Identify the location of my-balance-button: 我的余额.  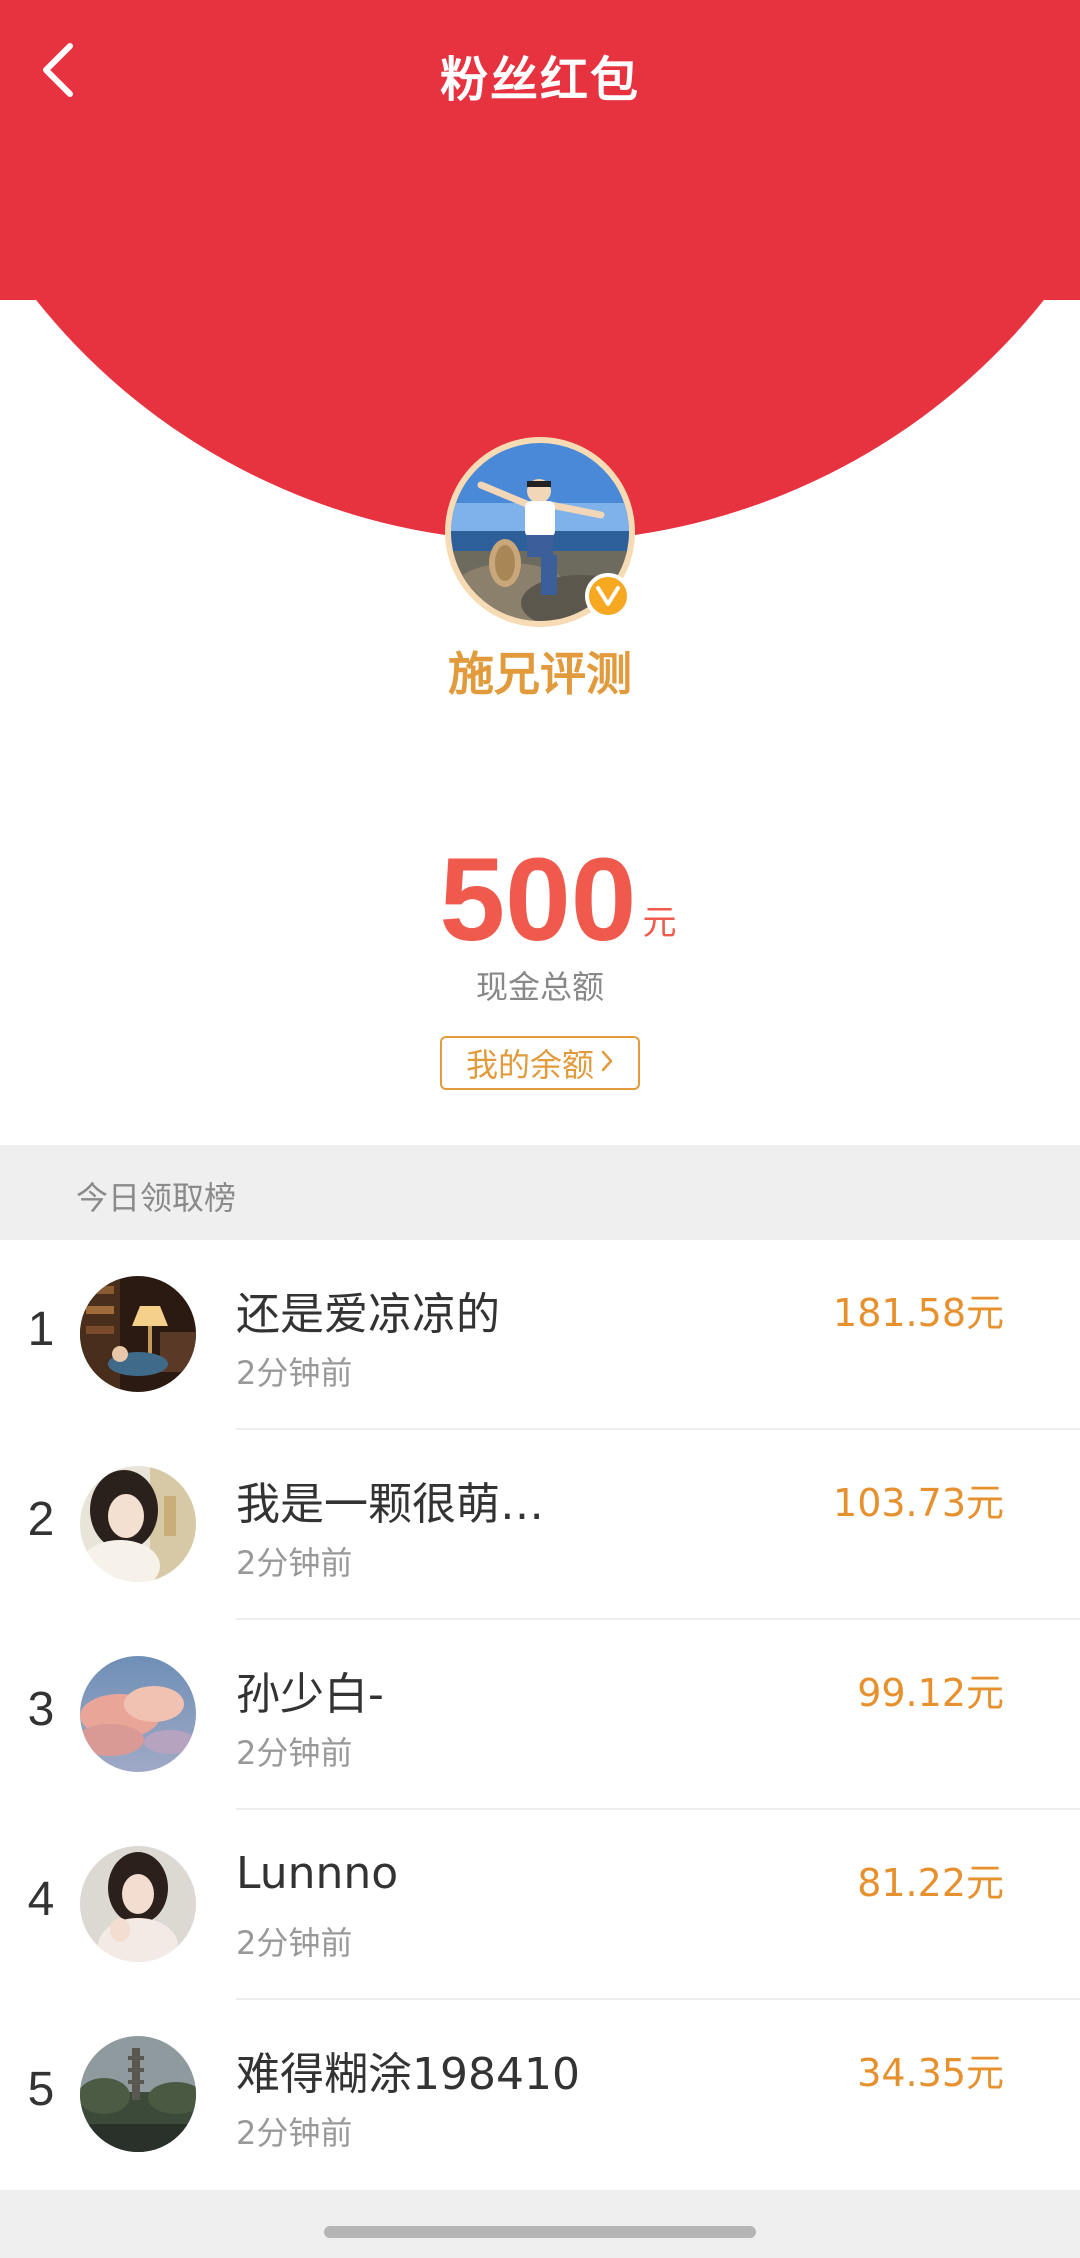
(540, 1063).